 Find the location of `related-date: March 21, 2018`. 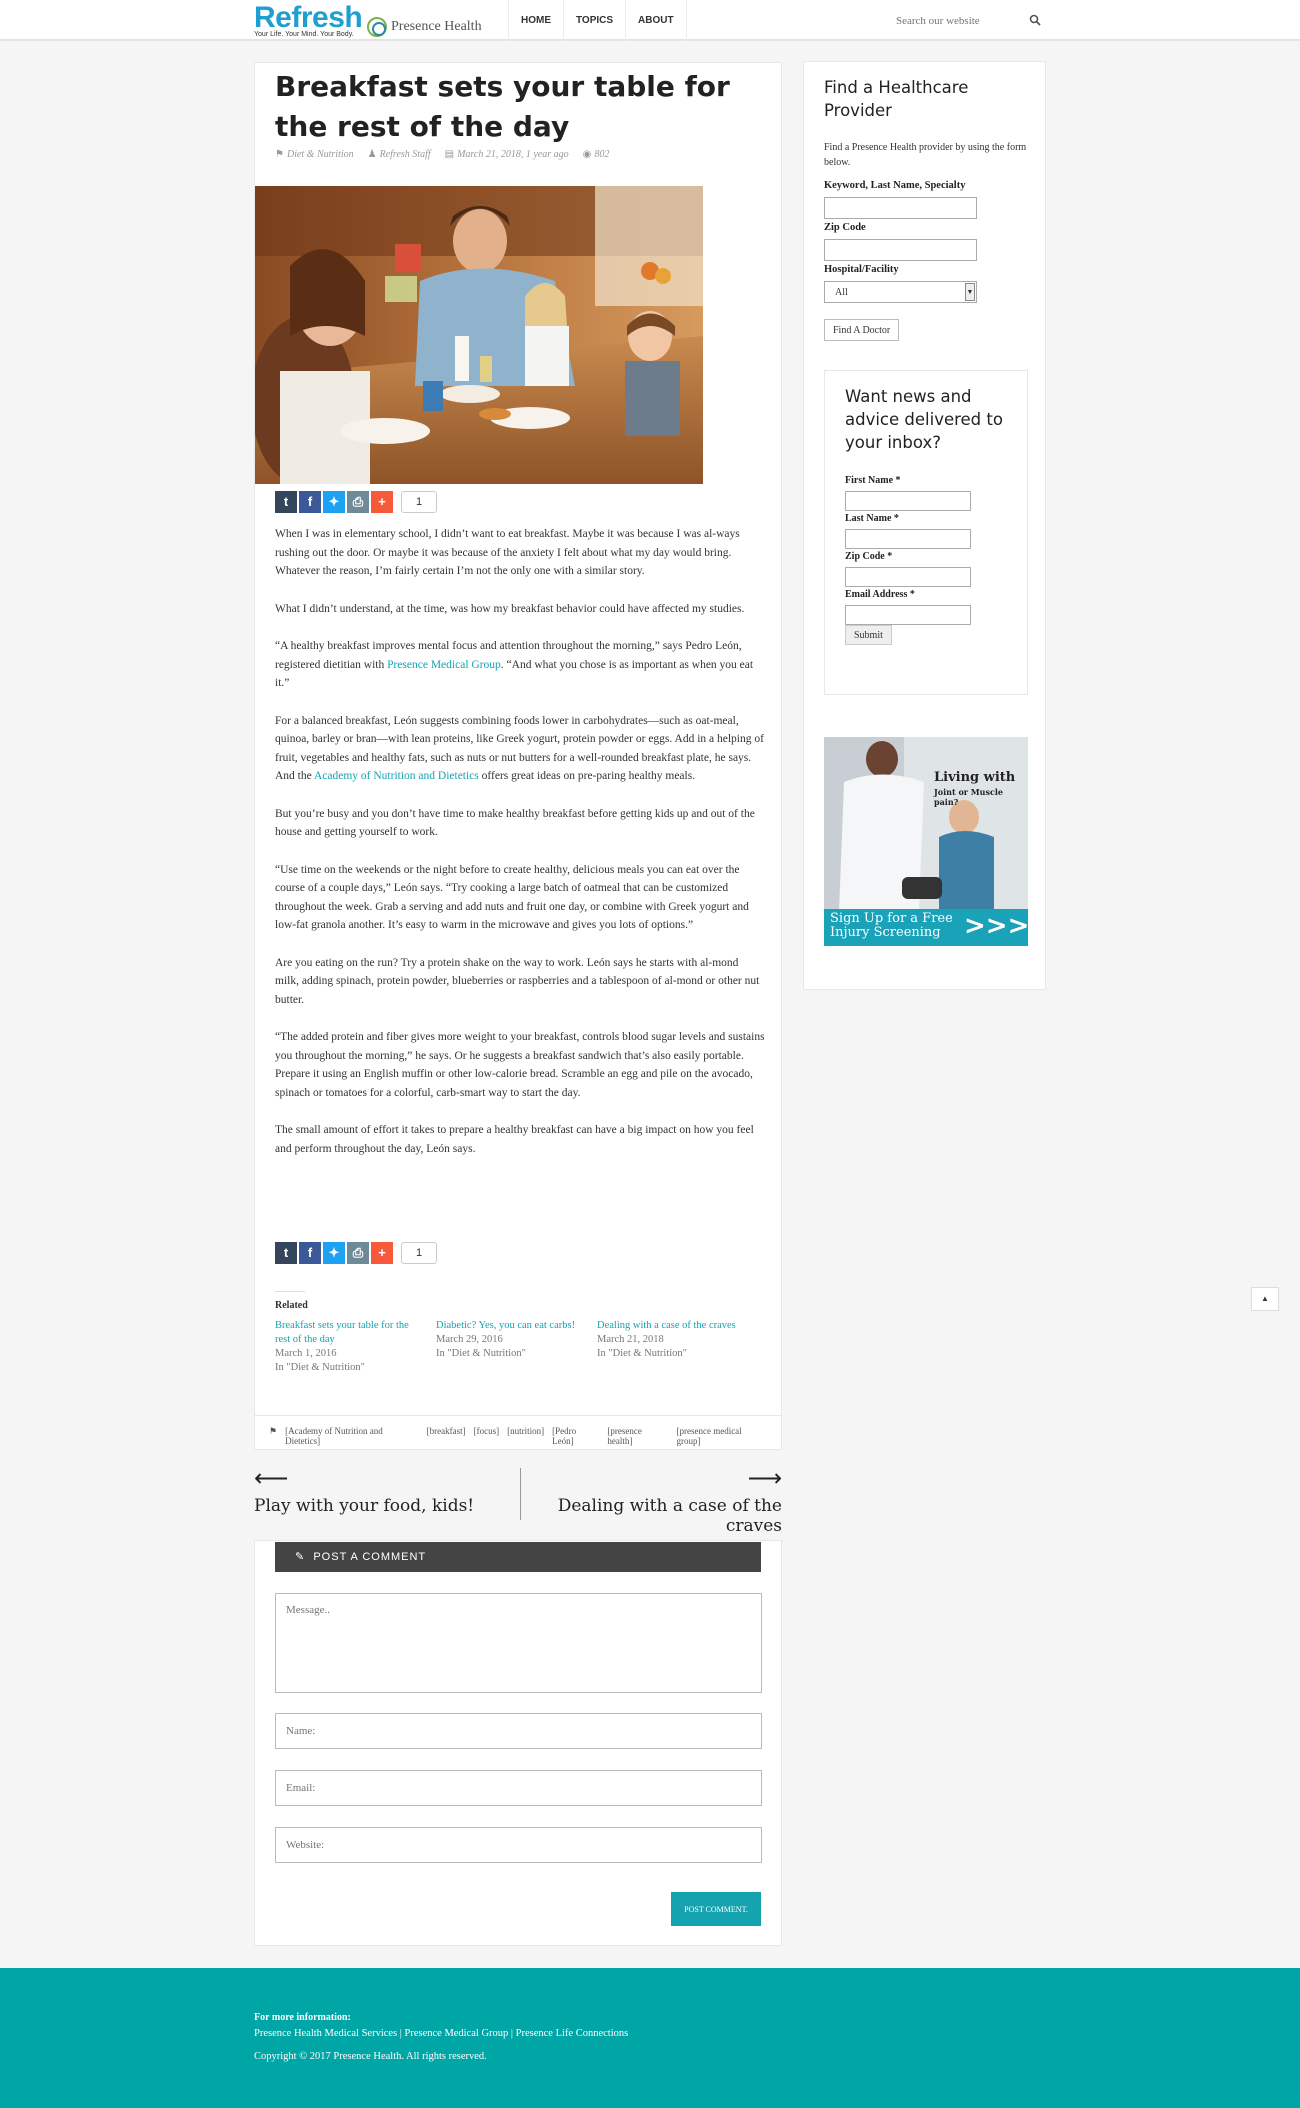

related-date: March 21, 2018 is located at coordinates (630, 1339).